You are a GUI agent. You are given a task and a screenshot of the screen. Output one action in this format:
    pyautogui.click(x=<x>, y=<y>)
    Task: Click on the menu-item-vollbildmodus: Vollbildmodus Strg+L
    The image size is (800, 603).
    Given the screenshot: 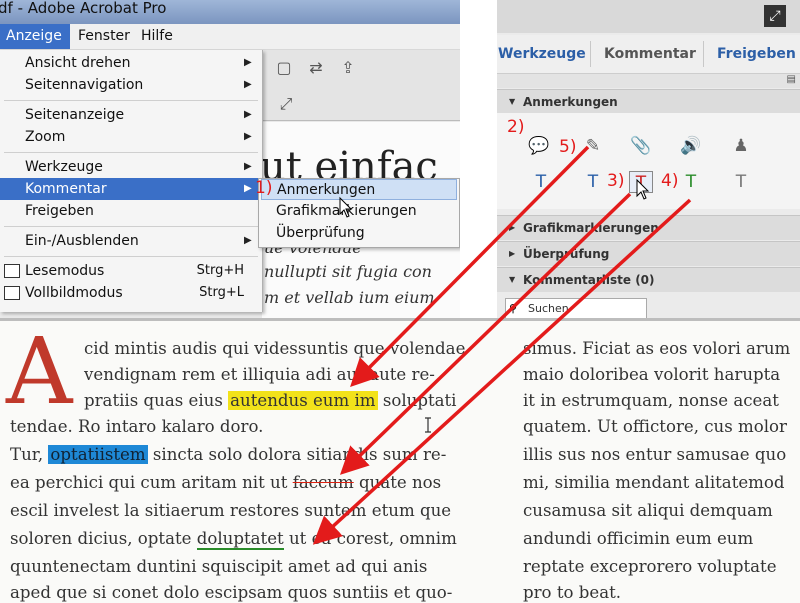 What is the action you would take?
    pyautogui.click(x=131, y=293)
    